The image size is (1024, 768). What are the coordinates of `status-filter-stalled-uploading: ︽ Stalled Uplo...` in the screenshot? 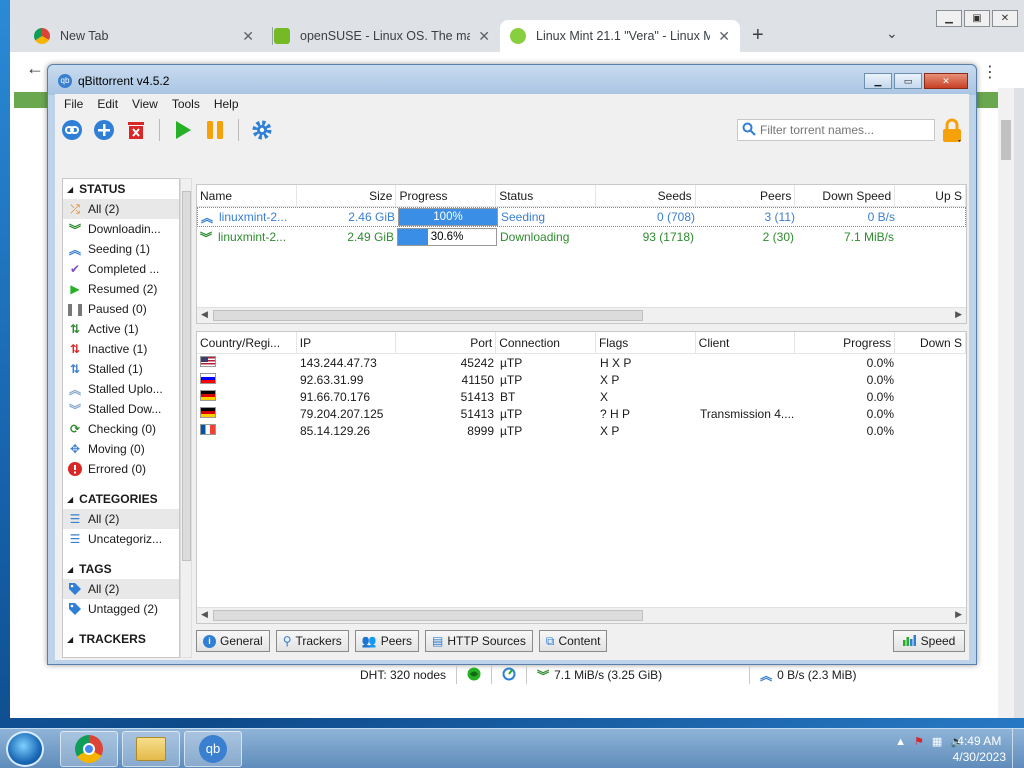 It's located at (121, 389).